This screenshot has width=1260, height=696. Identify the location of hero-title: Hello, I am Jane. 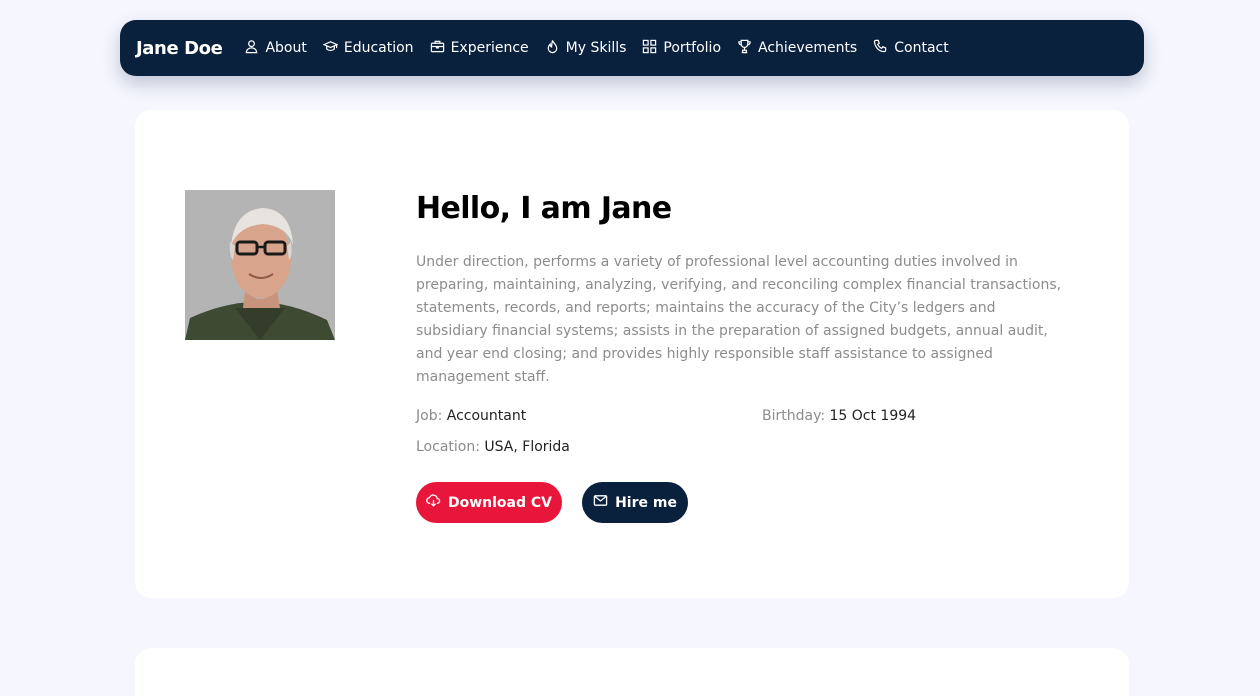
(544, 208).